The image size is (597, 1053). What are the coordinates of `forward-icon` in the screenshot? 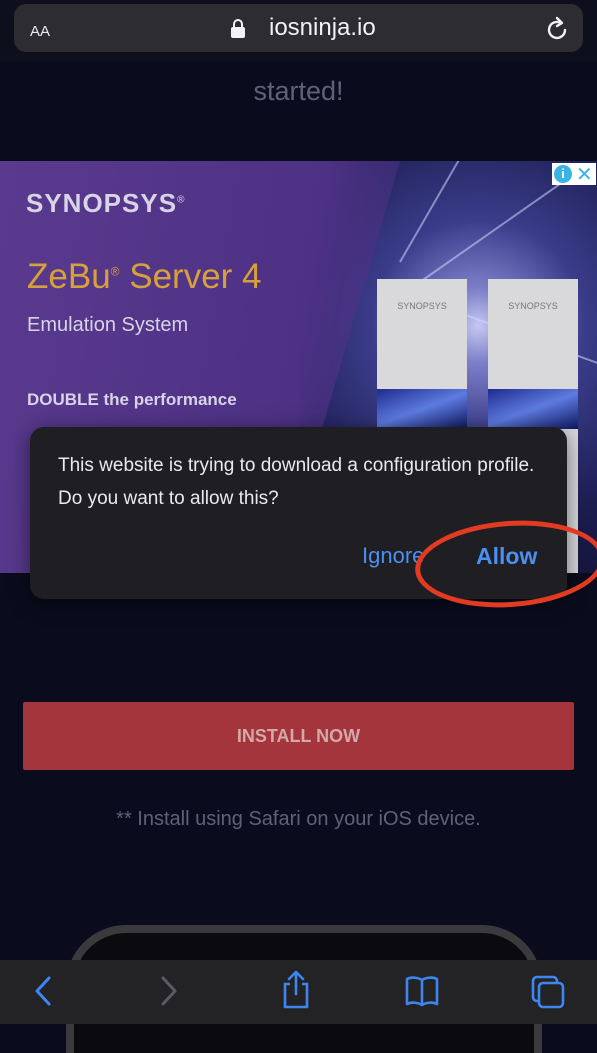 It's located at (169, 991).